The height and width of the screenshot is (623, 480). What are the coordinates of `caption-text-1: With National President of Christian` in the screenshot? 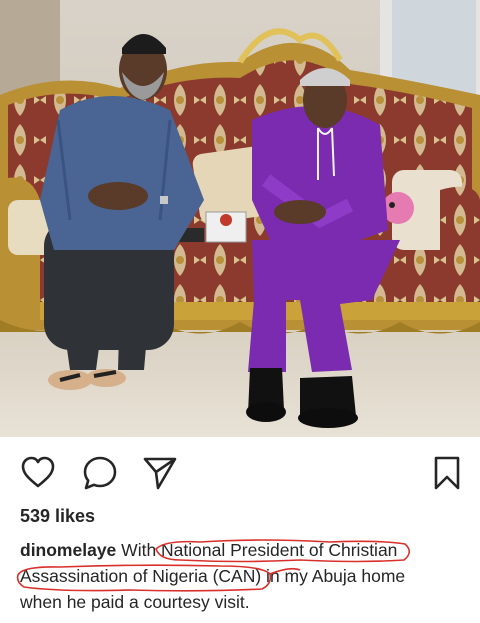 It's located at (259, 550).